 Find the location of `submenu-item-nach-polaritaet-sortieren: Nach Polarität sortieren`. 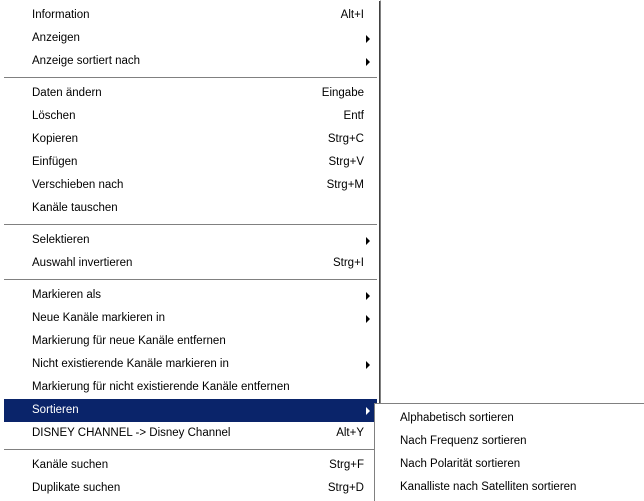

submenu-item-nach-polaritaet-sortieren: Nach Polarität sortieren is located at coordinates (509, 464).